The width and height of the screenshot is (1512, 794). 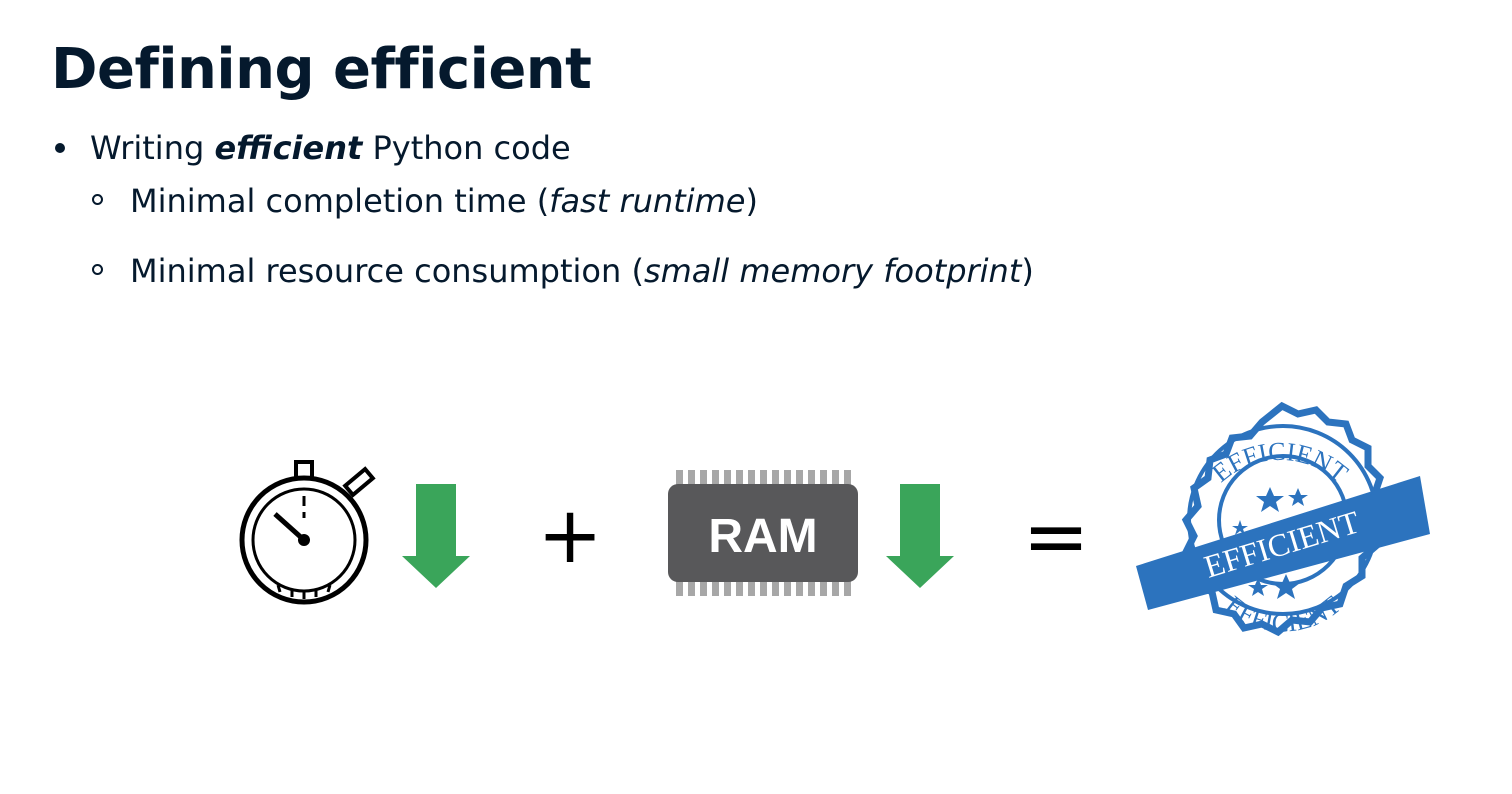 I want to click on ram-label: RAM, so click(x=762, y=536).